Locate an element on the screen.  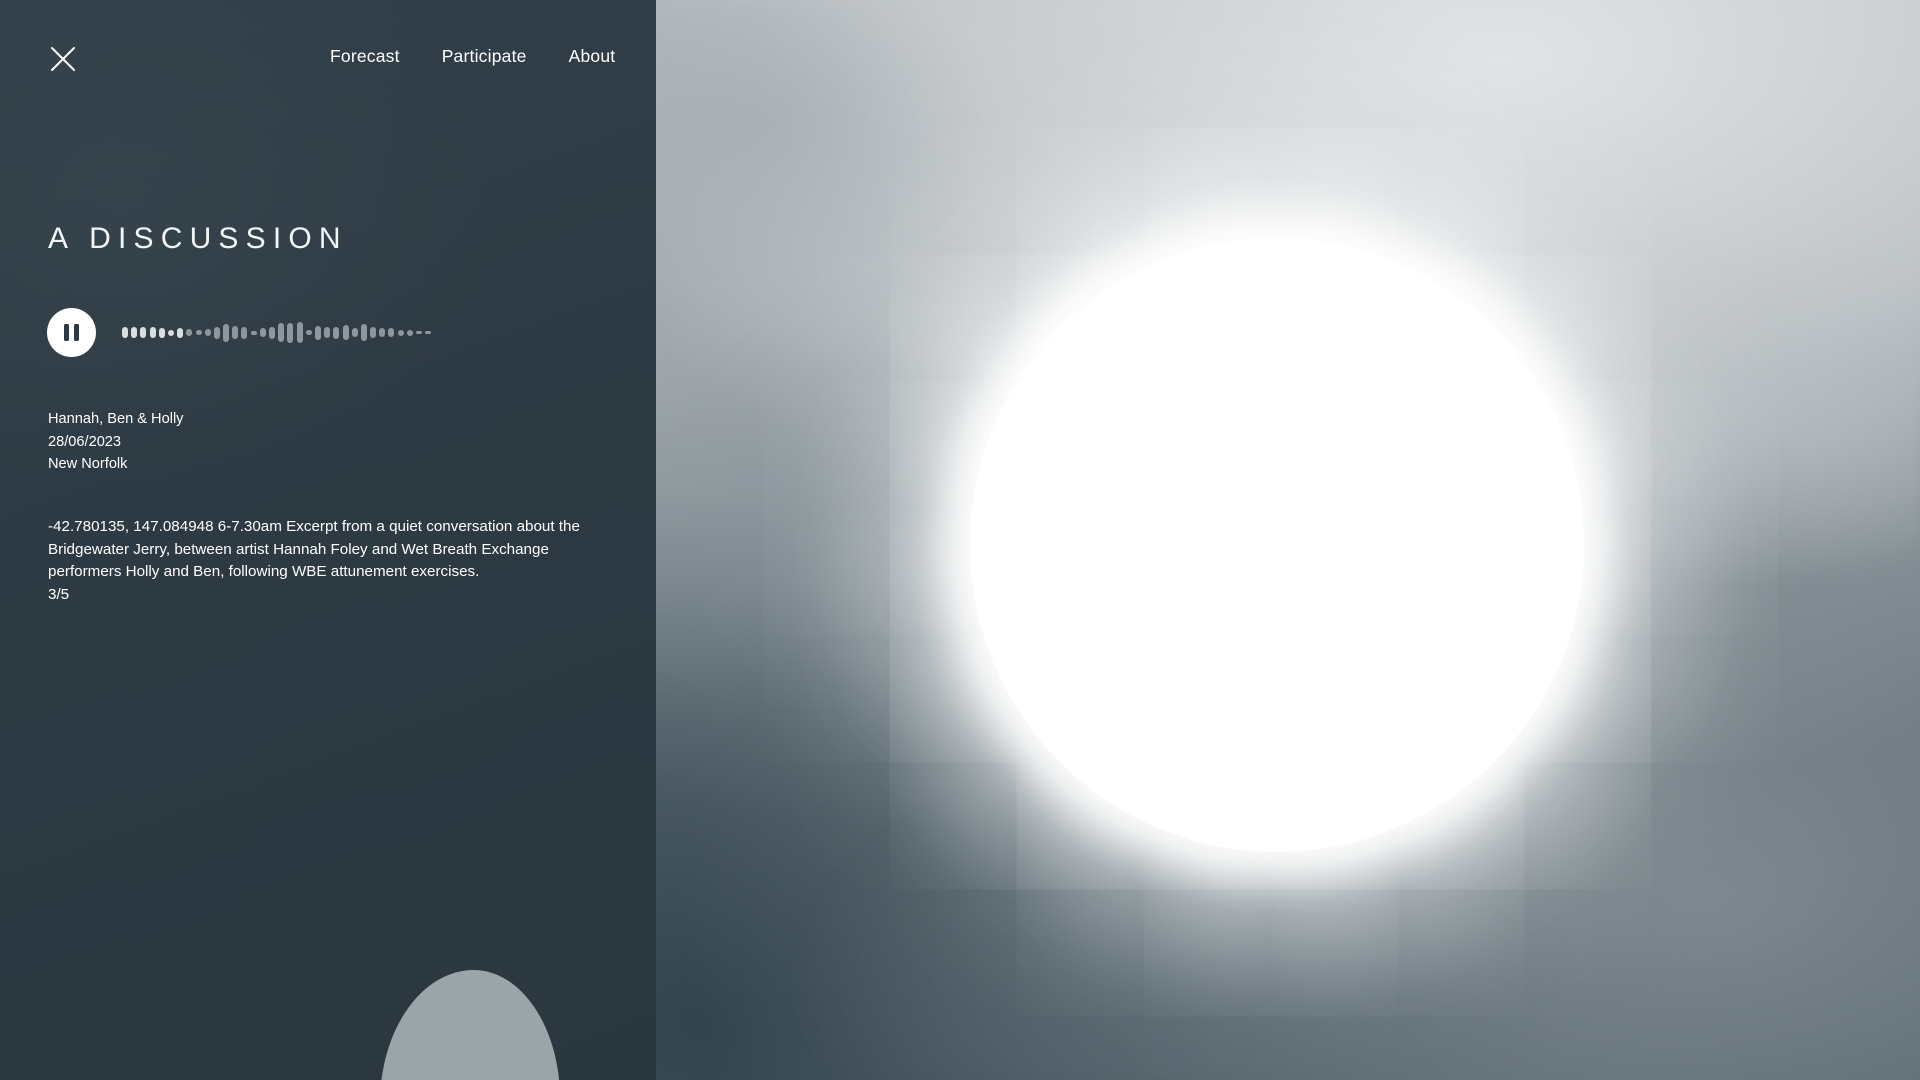
top-bar: Forecast Participate About is located at coordinates (328, 60).